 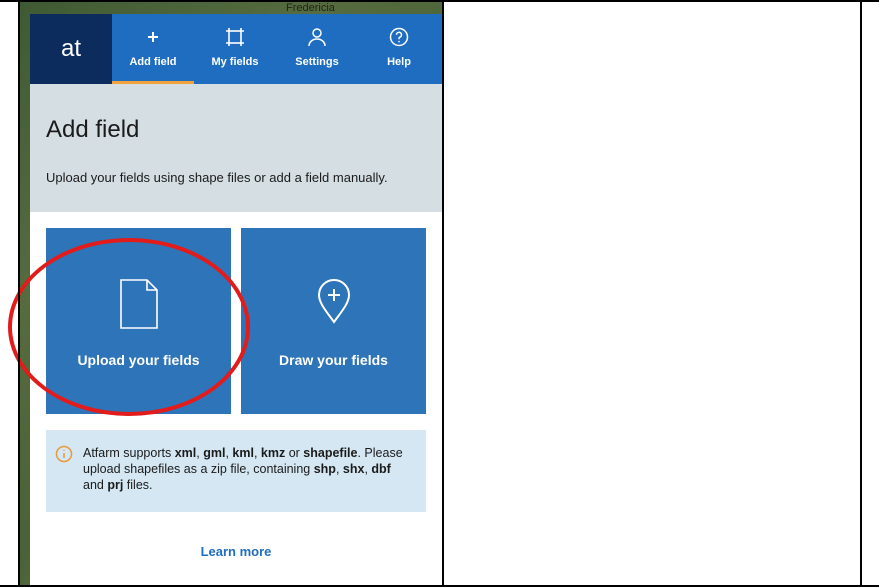 I want to click on upload-fields-label: Upload your fields, so click(x=138, y=360).